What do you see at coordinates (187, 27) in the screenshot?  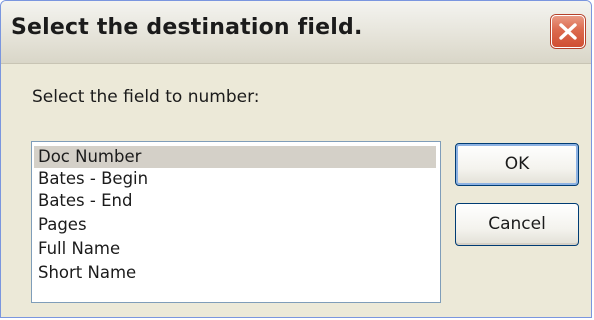 I see `dialog-title: Select the destination field.` at bounding box center [187, 27].